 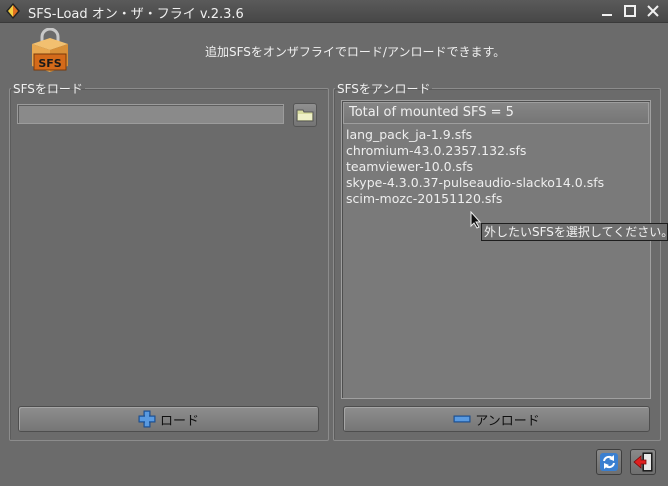 I want to click on close-icon, so click(x=653, y=11).